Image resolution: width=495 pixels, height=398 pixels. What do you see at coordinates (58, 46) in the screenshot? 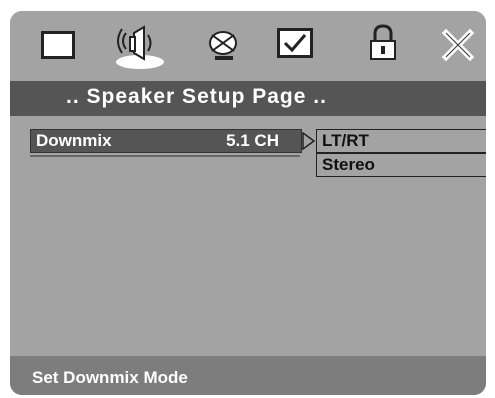
I see `tv-screen-icon` at bounding box center [58, 46].